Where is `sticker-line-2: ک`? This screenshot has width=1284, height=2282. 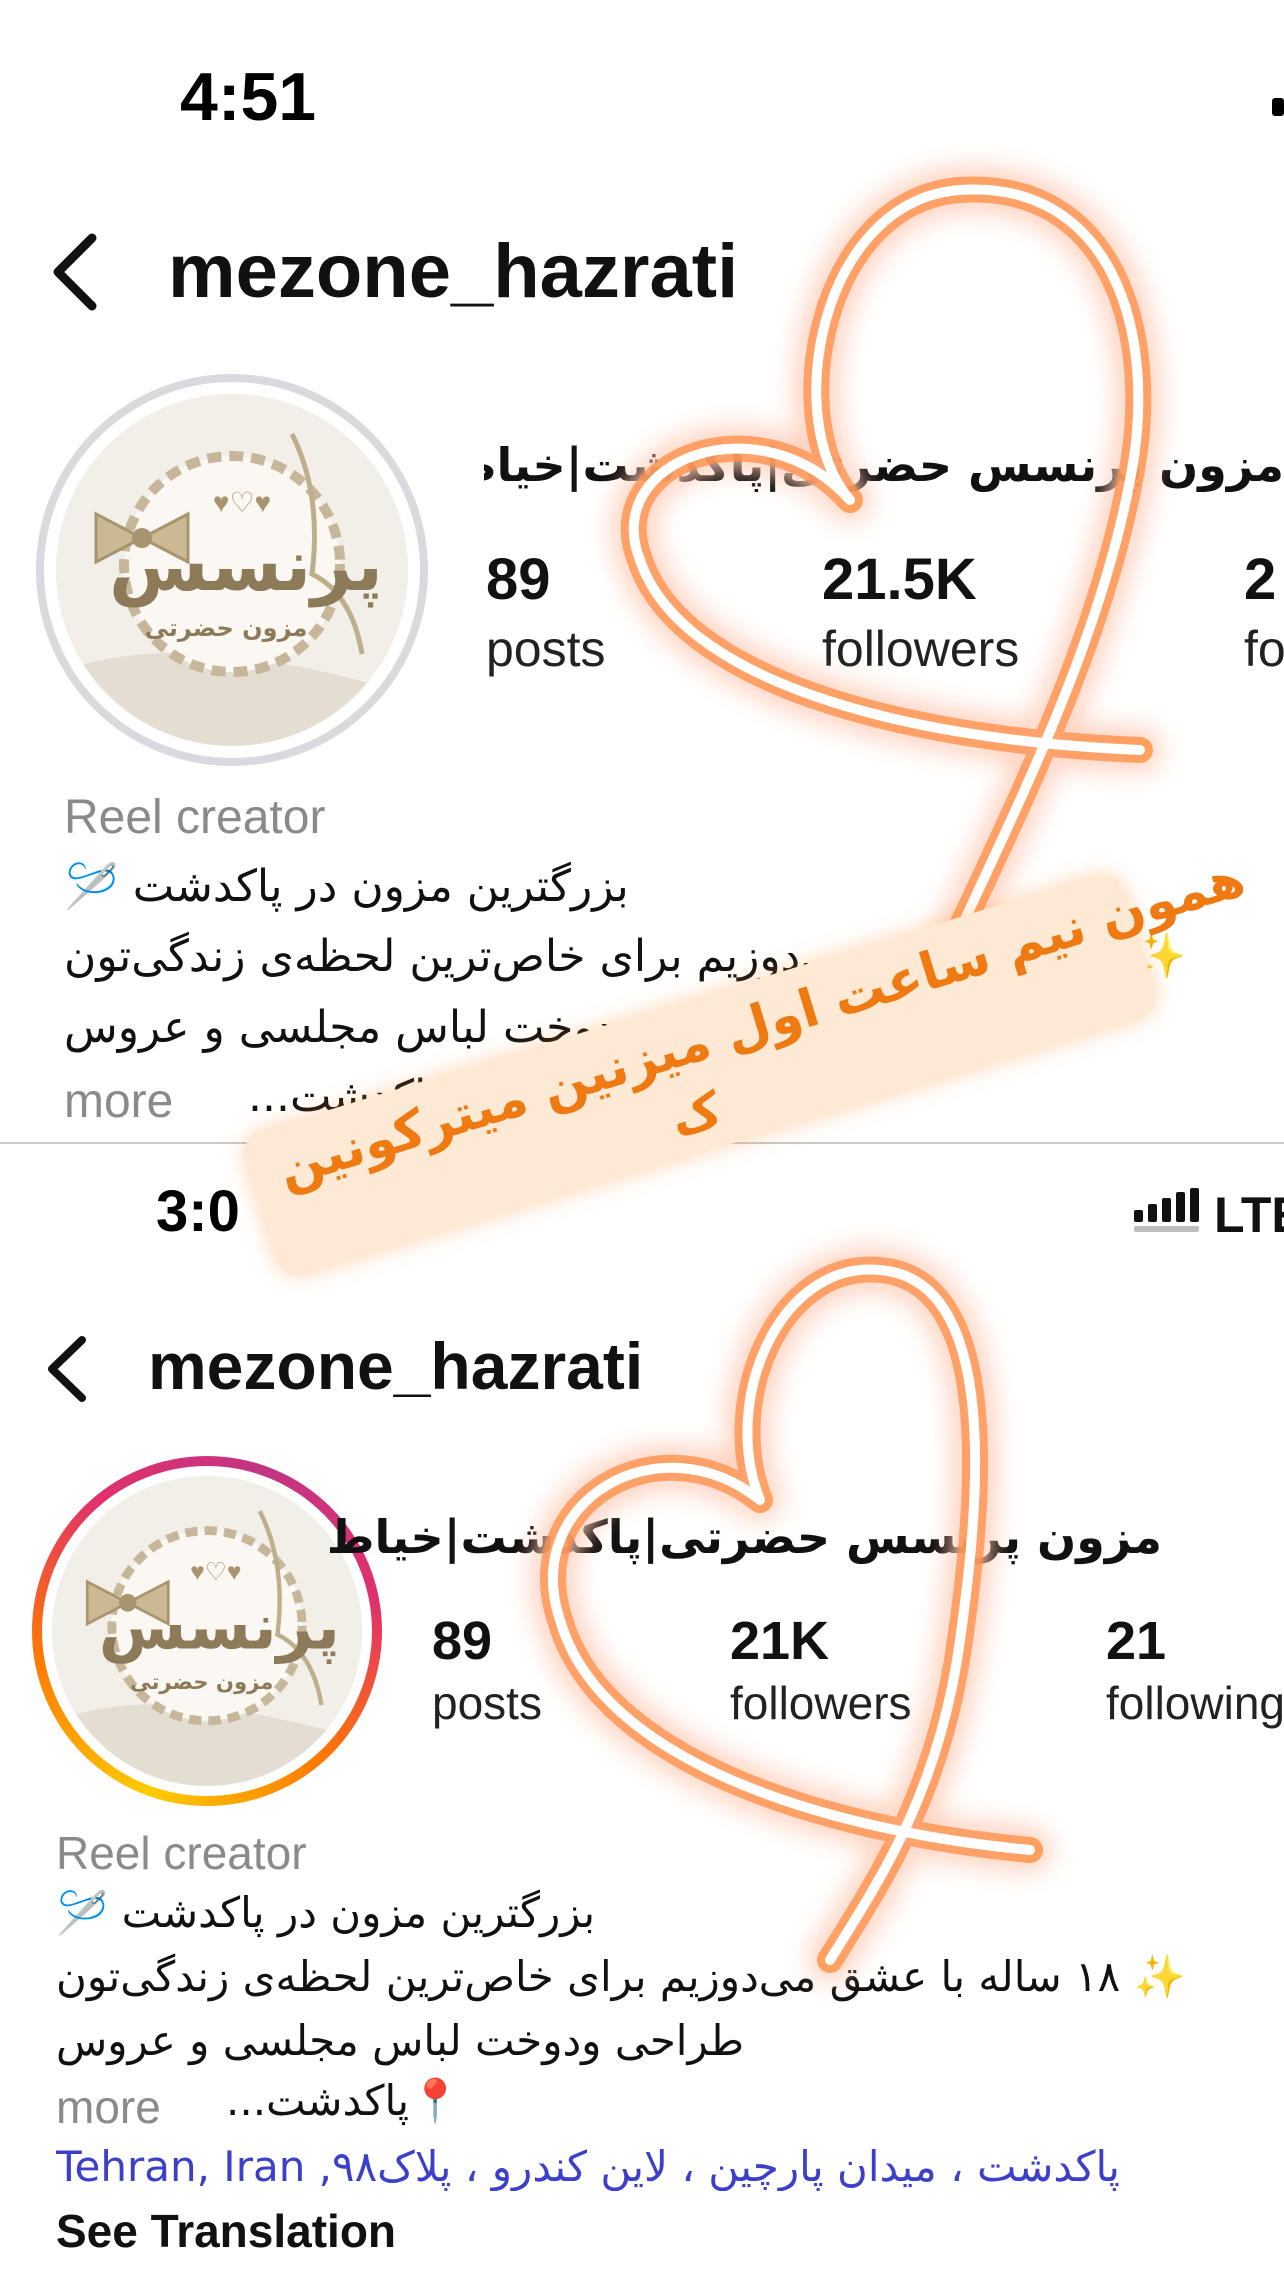
sticker-line-2: ک is located at coordinates (696, 1114).